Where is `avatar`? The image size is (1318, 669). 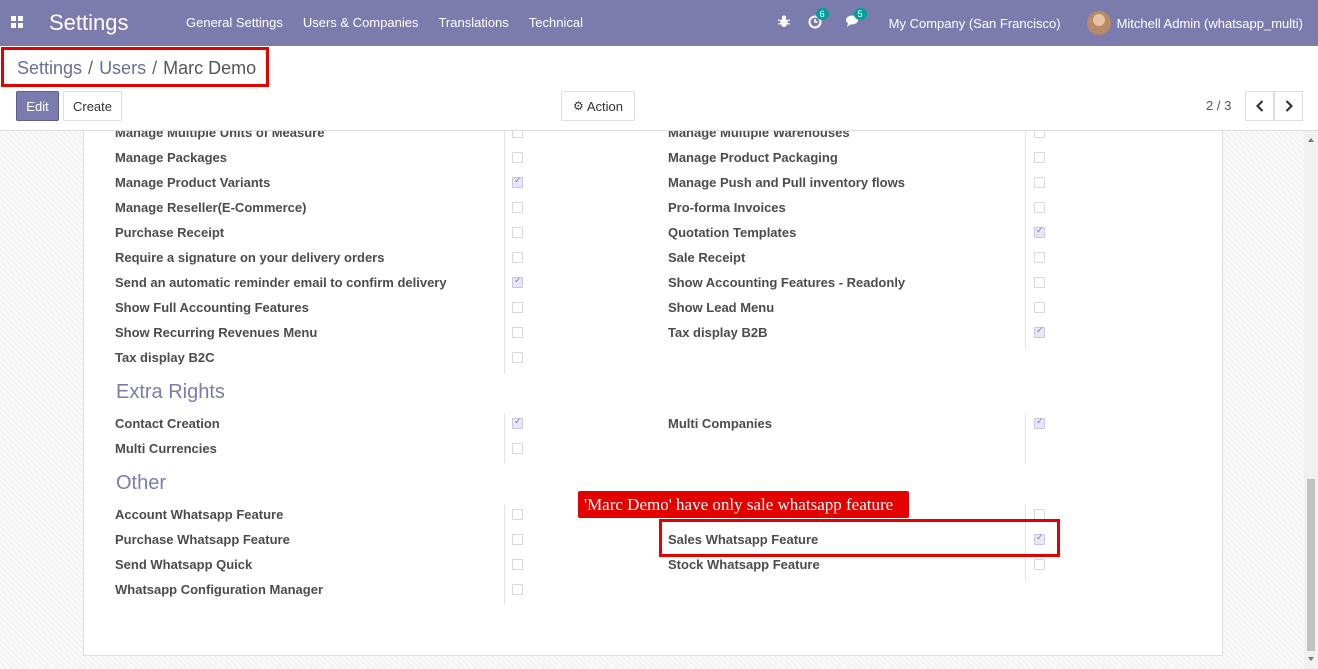 avatar is located at coordinates (1098, 23).